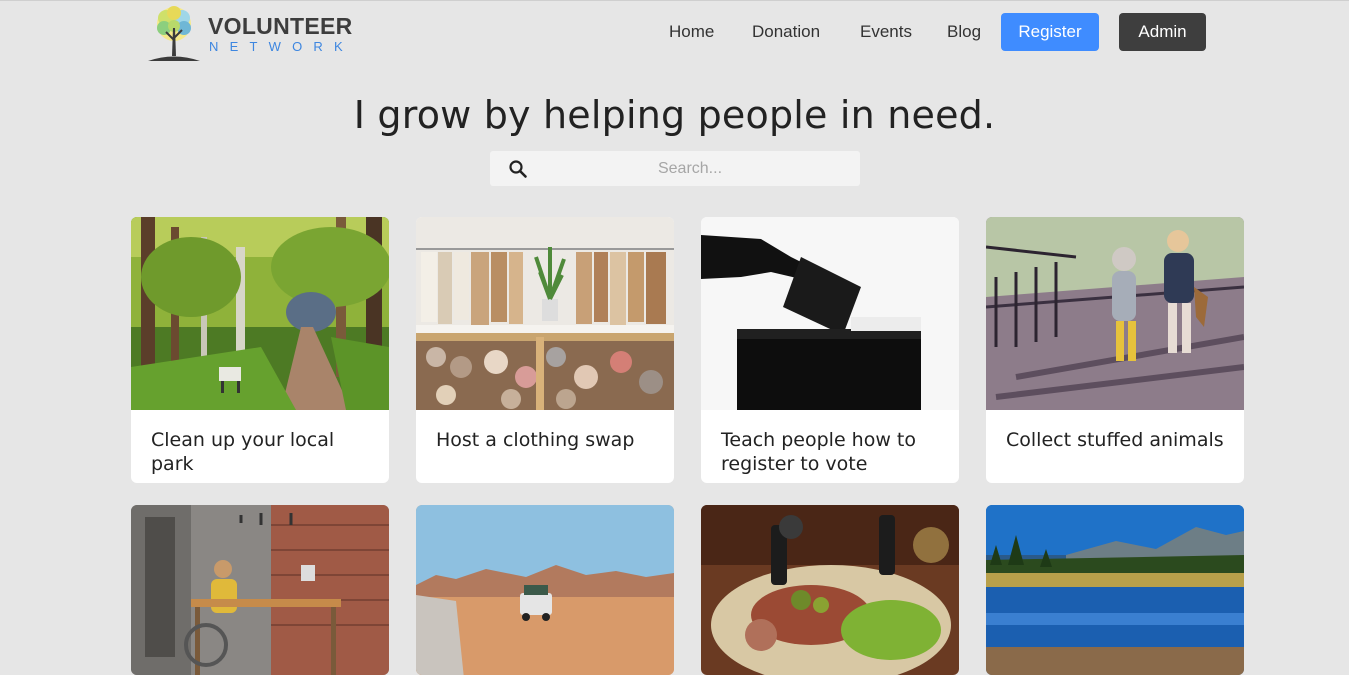  What do you see at coordinates (1115, 440) in the screenshot?
I see `card-title: Collect stuffed animals` at bounding box center [1115, 440].